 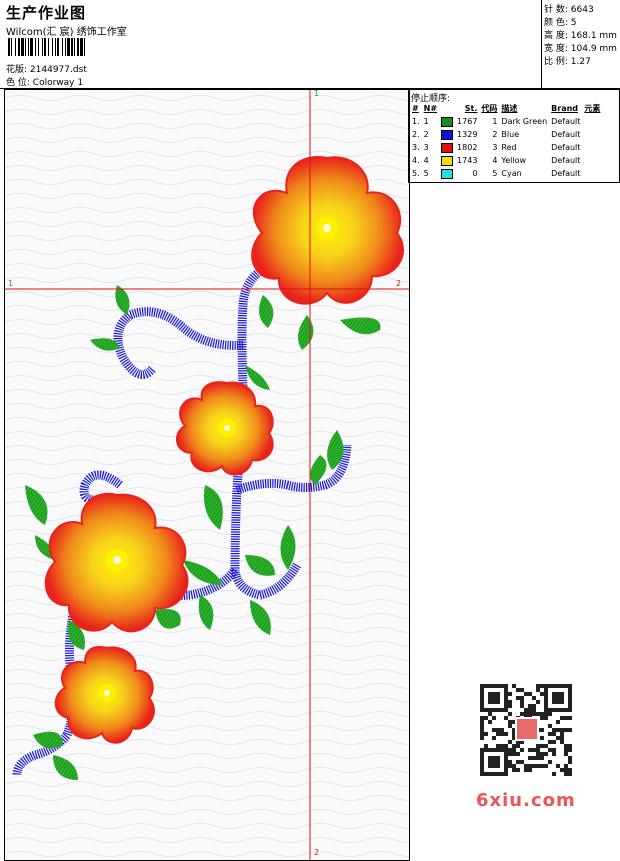 I want to click on header-divider, so click(x=541, y=44).